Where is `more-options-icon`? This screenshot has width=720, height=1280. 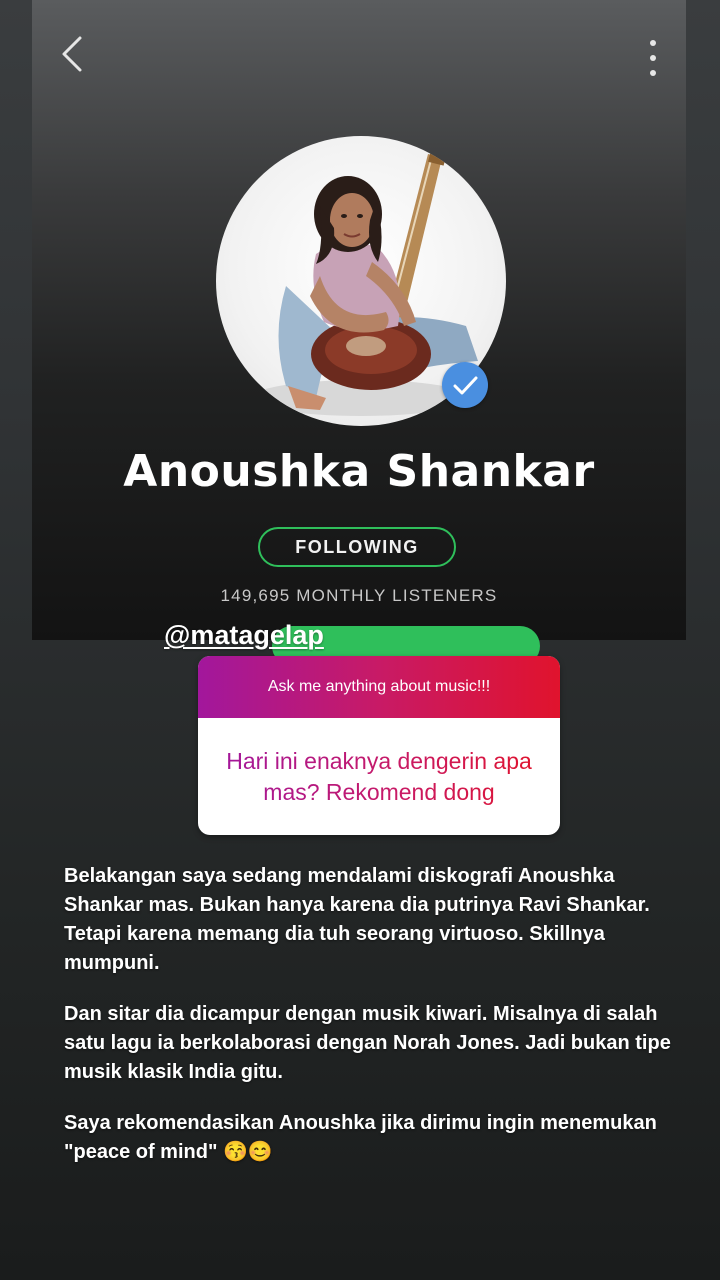 more-options-icon is located at coordinates (653, 58).